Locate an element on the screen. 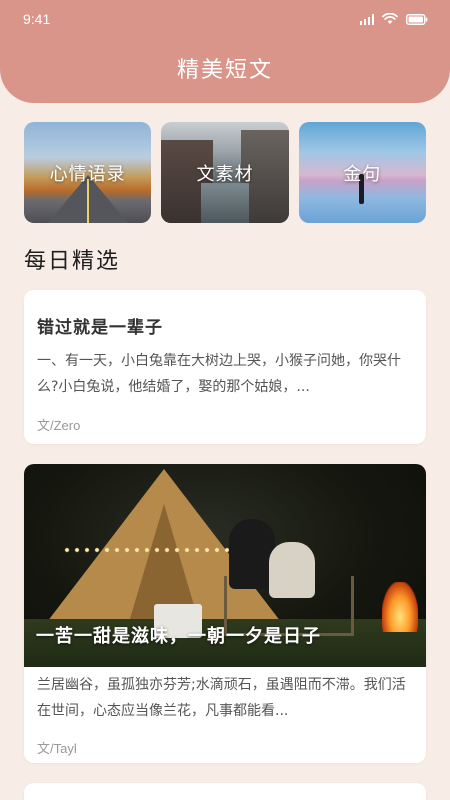 The width and height of the screenshot is (450, 800). article-card is located at coordinates (225, 791).